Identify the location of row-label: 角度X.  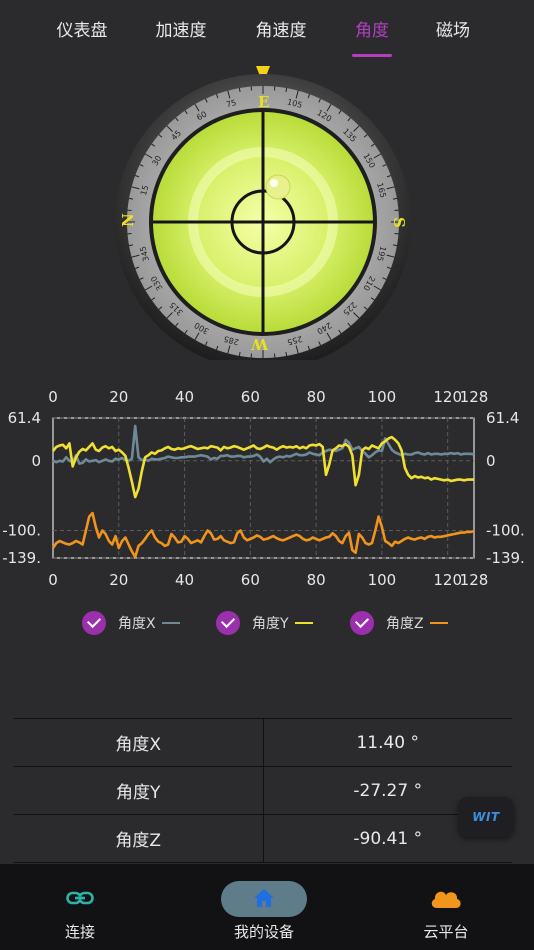
(139, 742).